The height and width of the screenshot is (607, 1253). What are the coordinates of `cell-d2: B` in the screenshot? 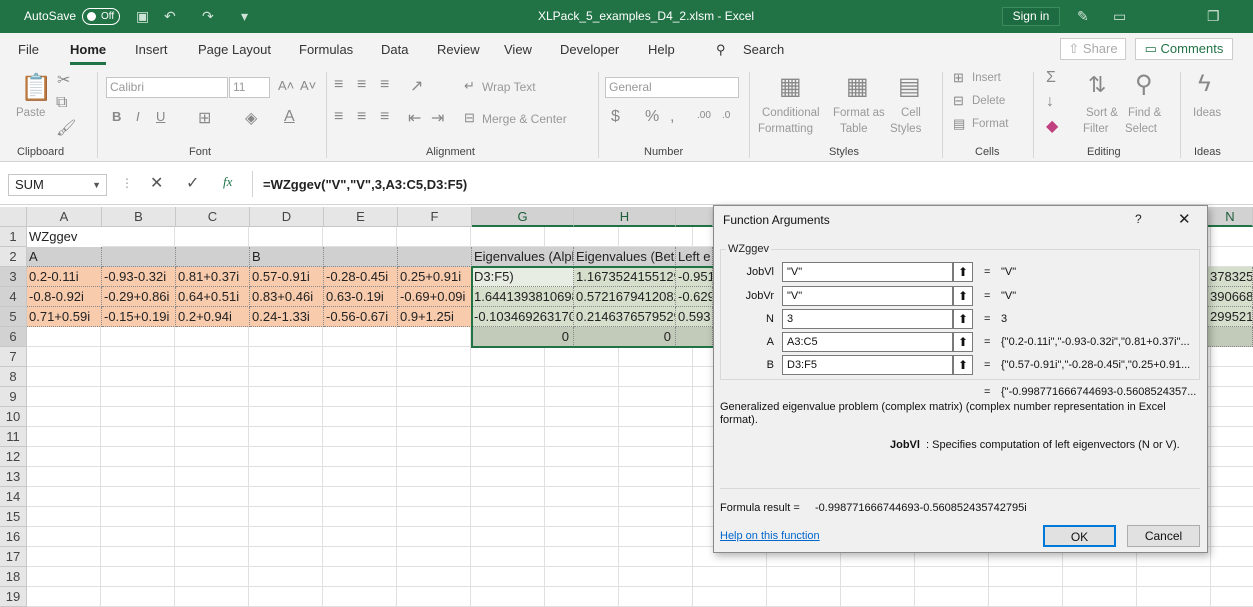 It's located at (287, 257).